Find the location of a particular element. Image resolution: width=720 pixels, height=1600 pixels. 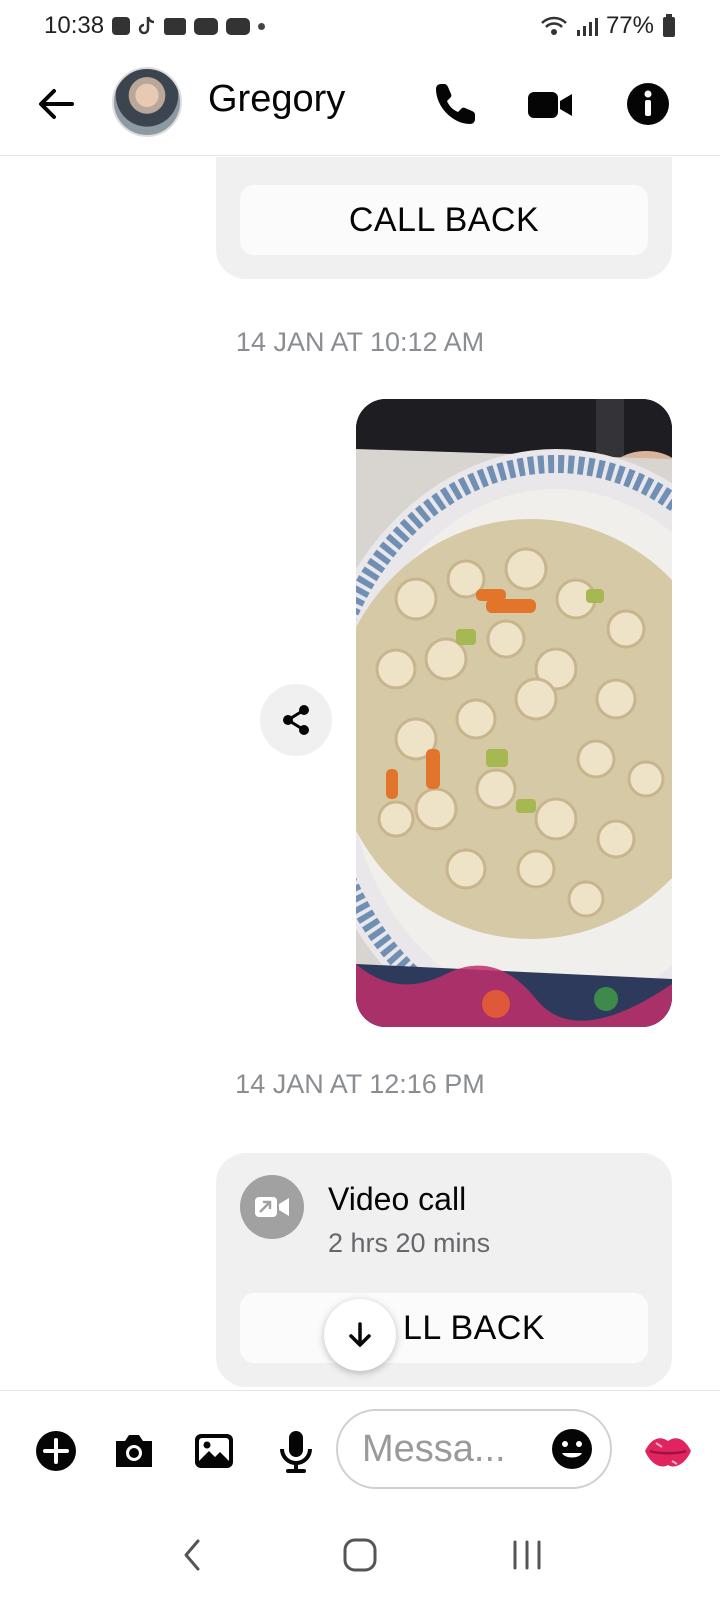

call-duration: 2 hrs 20 mins is located at coordinates (409, 1243).